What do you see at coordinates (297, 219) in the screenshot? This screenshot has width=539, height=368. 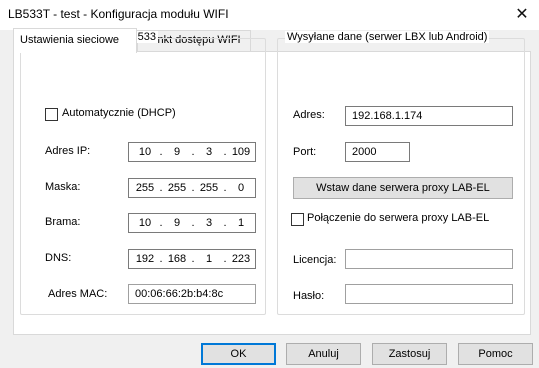 I see `proxy-connection-checkbox` at bounding box center [297, 219].